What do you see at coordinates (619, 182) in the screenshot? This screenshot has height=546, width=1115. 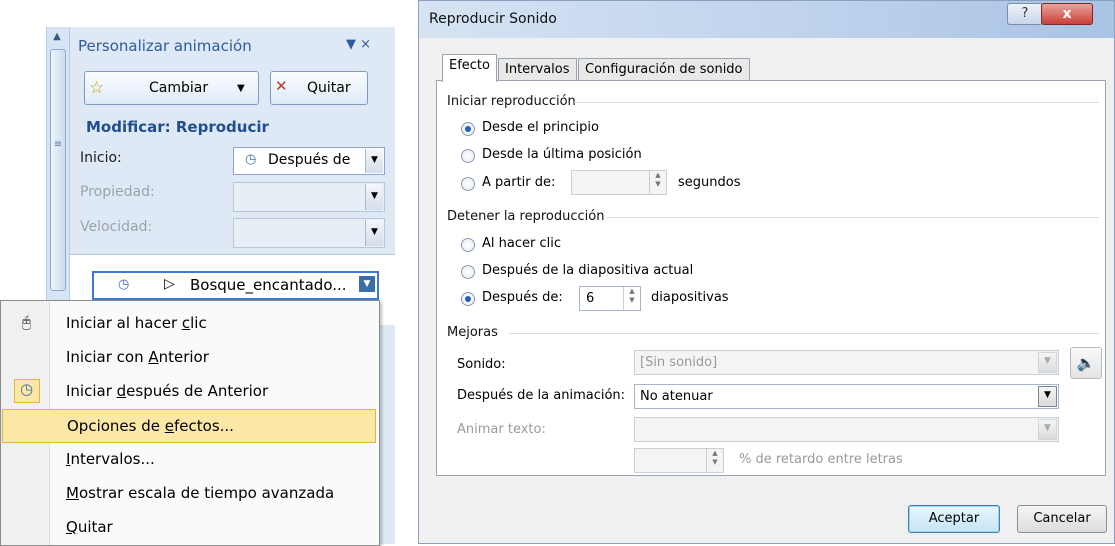 I see `start-seconds-spinner: ▲ ▼` at bounding box center [619, 182].